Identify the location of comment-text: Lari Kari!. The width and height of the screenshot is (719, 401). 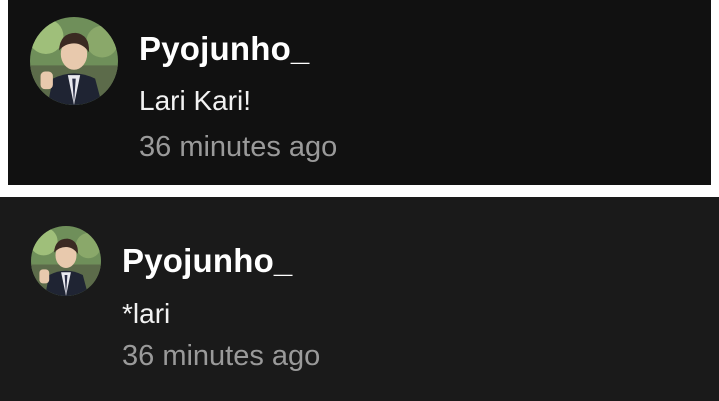
(195, 100).